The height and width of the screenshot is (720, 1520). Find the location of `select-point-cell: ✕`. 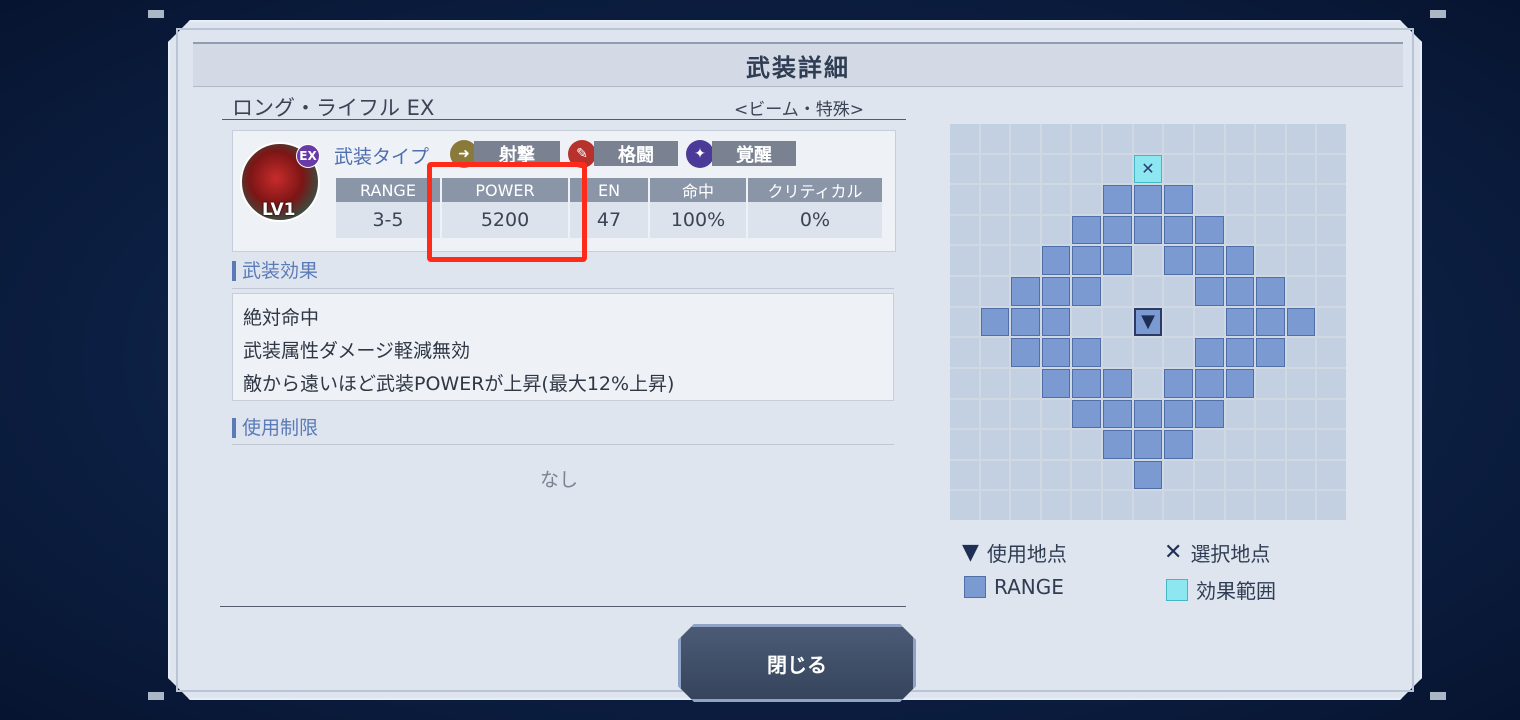

select-point-cell: ✕ is located at coordinates (1148, 169).